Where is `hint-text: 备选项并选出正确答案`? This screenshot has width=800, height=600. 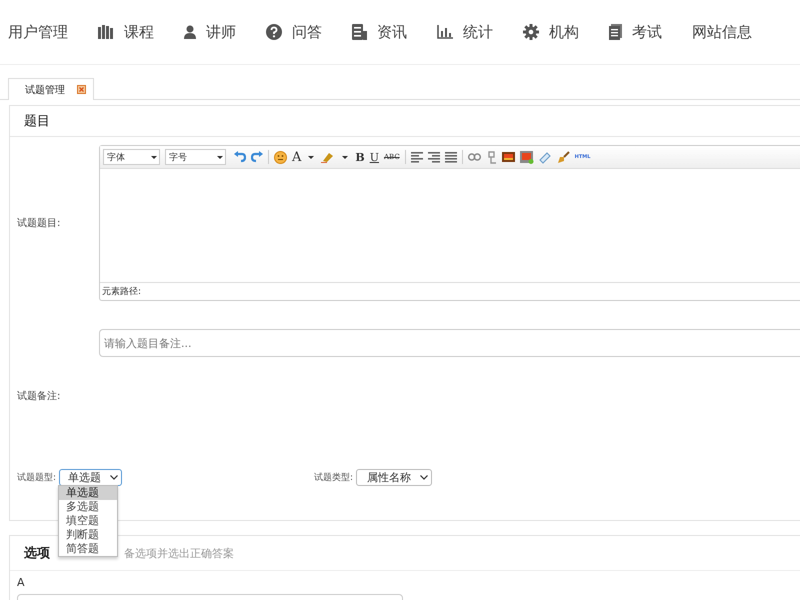 hint-text: 备选项并选出正确答案 is located at coordinates (179, 553).